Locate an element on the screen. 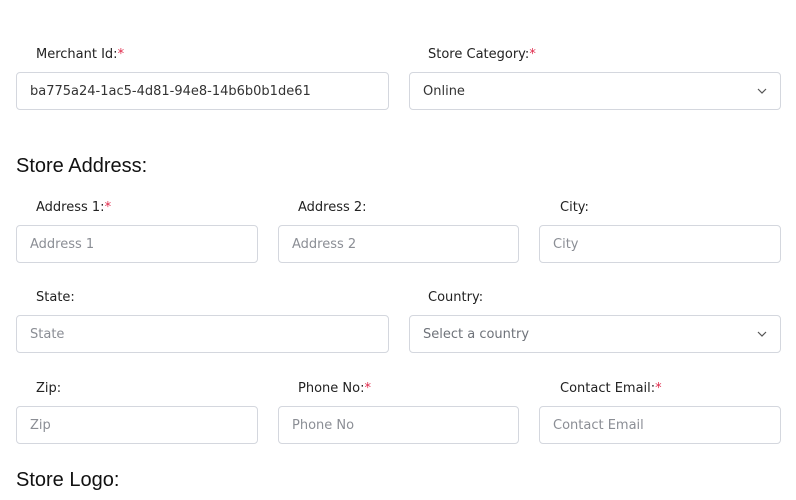 The image size is (796, 500). email-field is located at coordinates (660, 425).